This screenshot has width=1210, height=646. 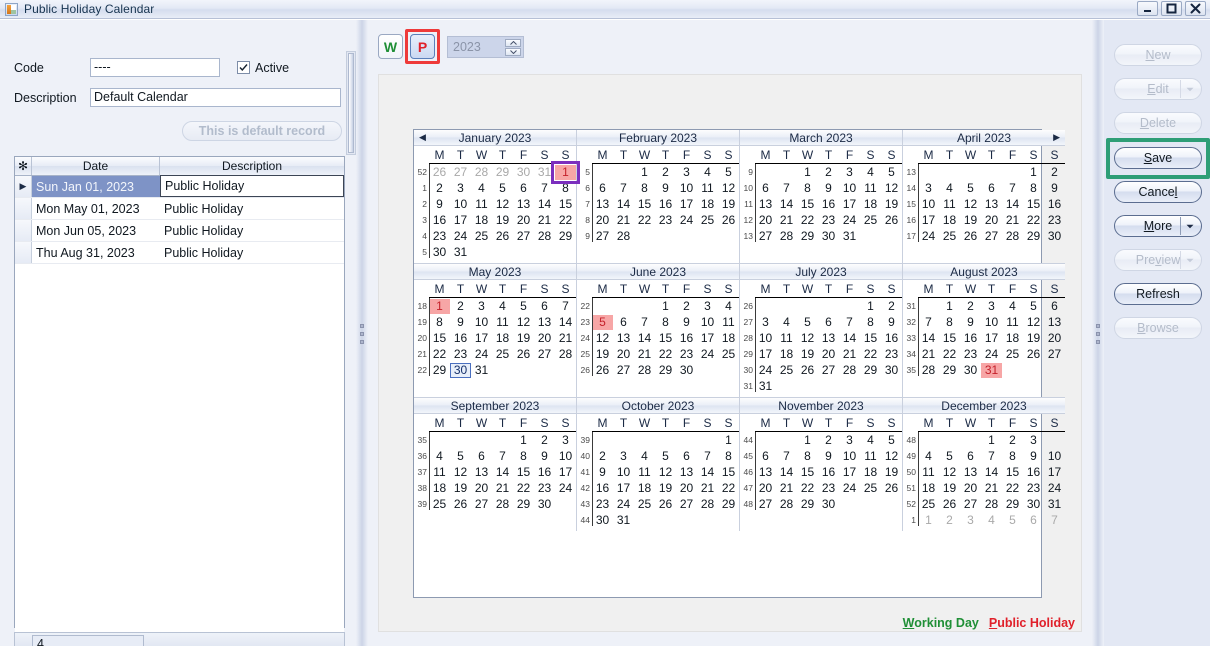 What do you see at coordinates (991, 370) in the screenshot?
I see `day-cell-holiday: 31` at bounding box center [991, 370].